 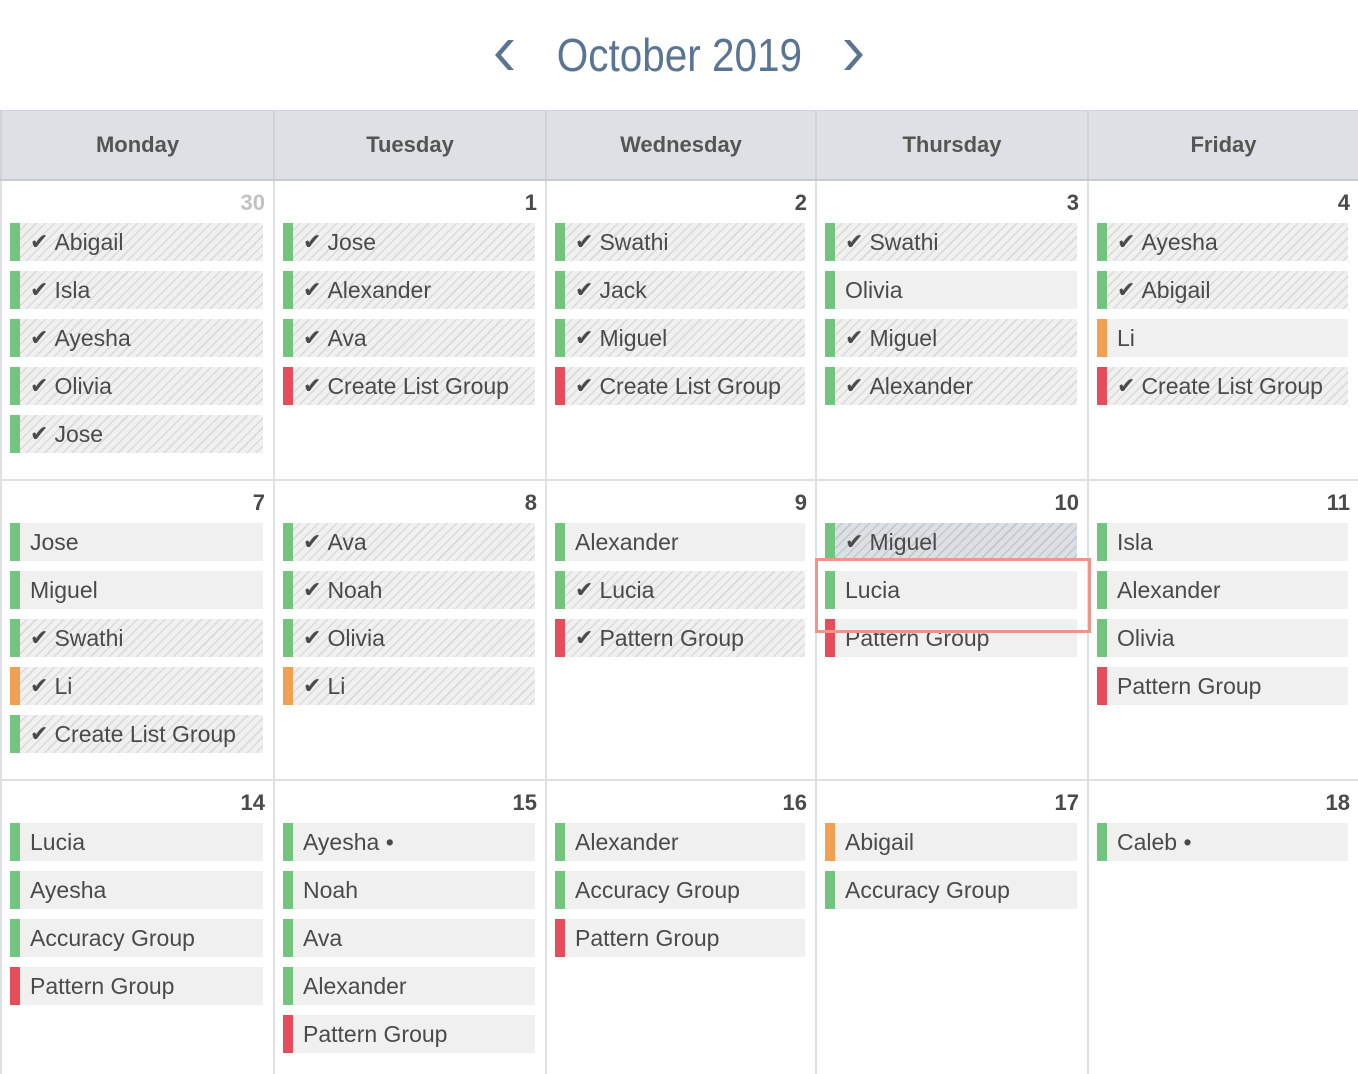 I want to click on day-cell: 14 Lucia Ayesha Accuracy Group Pattern Group, so click(x=136, y=927).